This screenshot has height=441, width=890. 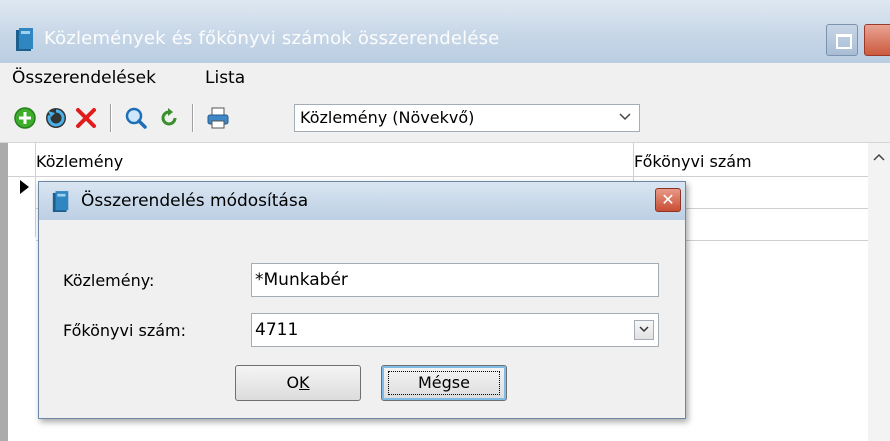 What do you see at coordinates (387, 117) in the screenshot?
I see `sort-select-value: Közlemény (Növekvő)` at bounding box center [387, 117].